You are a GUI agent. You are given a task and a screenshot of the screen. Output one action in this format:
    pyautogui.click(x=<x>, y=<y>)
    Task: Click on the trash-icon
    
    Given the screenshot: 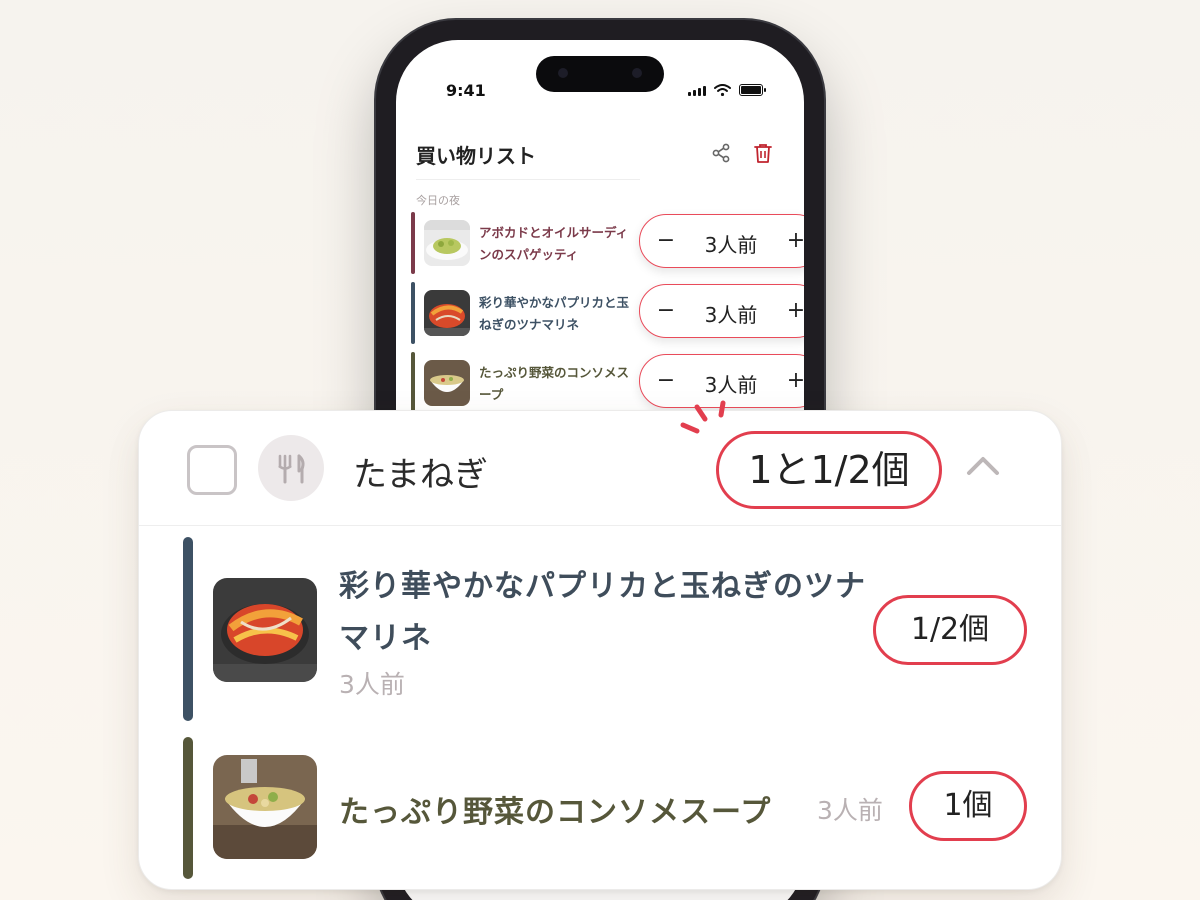 What is the action you would take?
    pyautogui.click(x=763, y=153)
    